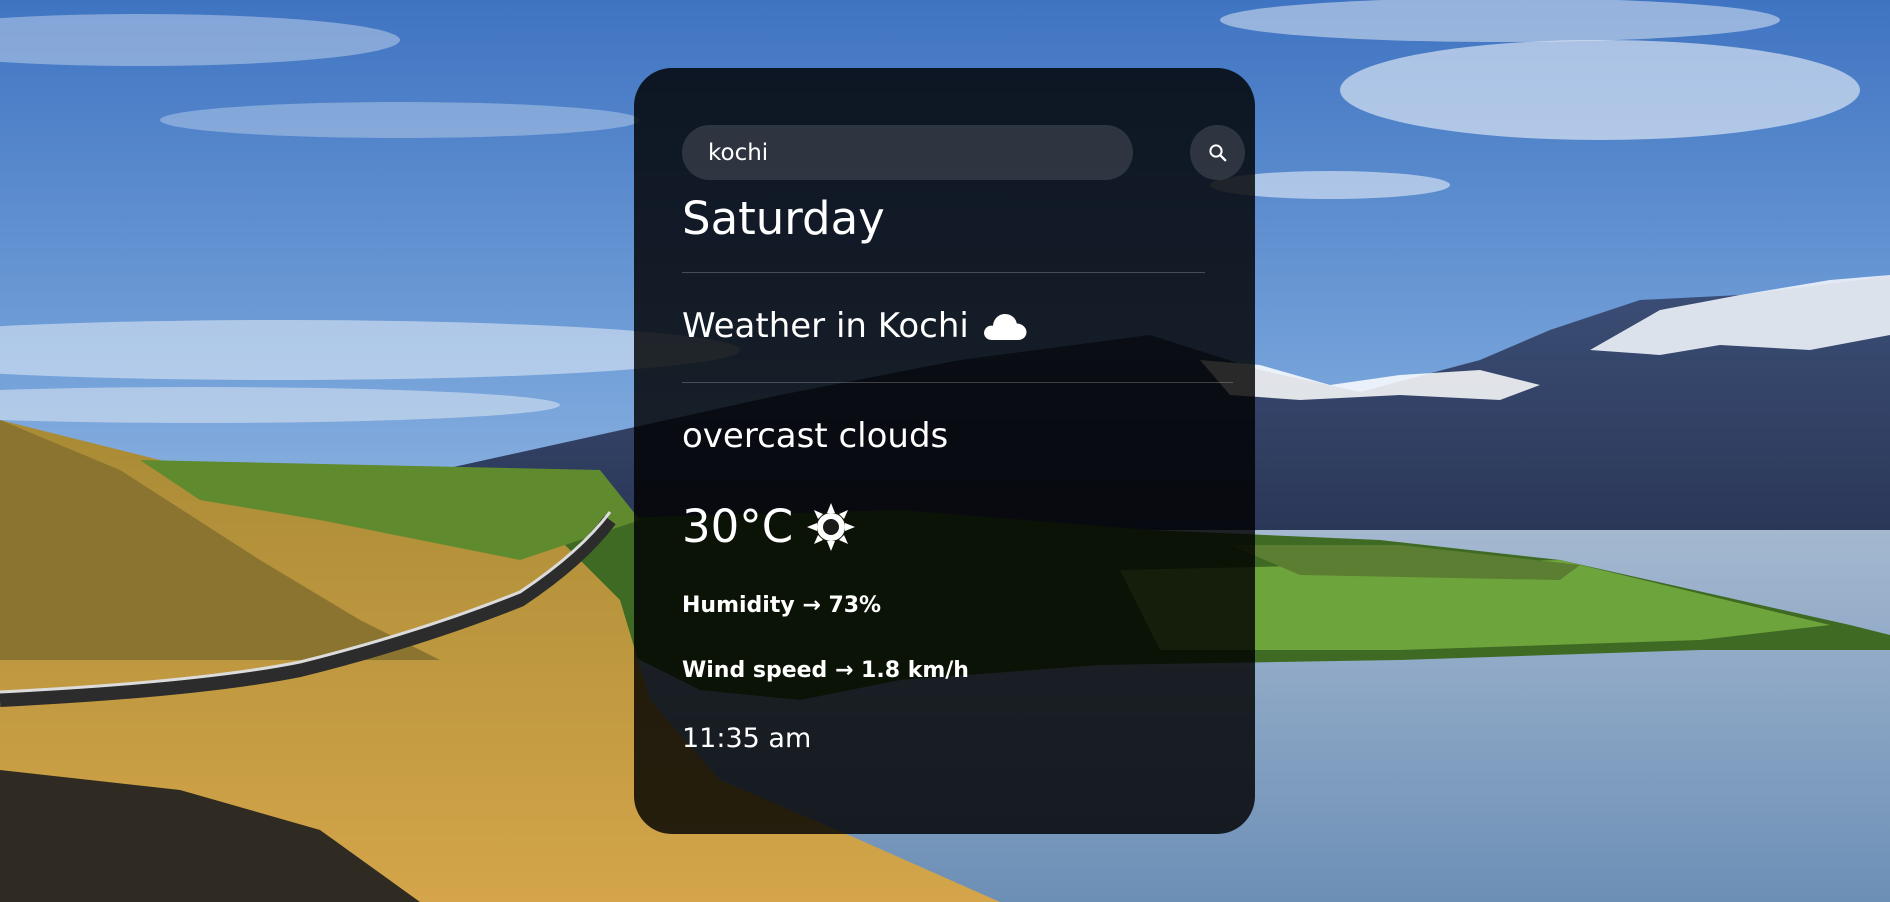  I want to click on temperature-row: 30°C, so click(769, 527).